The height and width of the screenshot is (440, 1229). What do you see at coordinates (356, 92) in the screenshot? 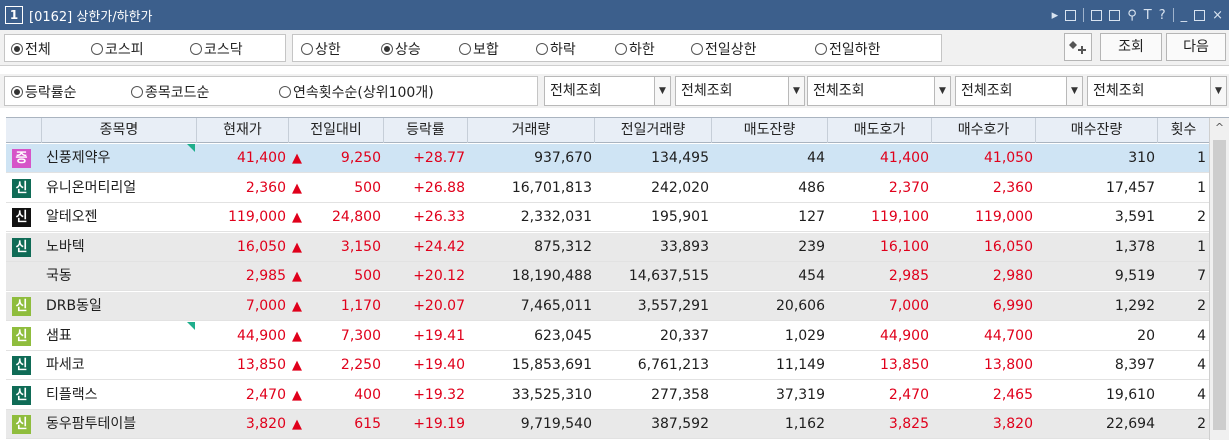
I see `radio-sort-streak: 연속횟수순(상위100개)` at bounding box center [356, 92].